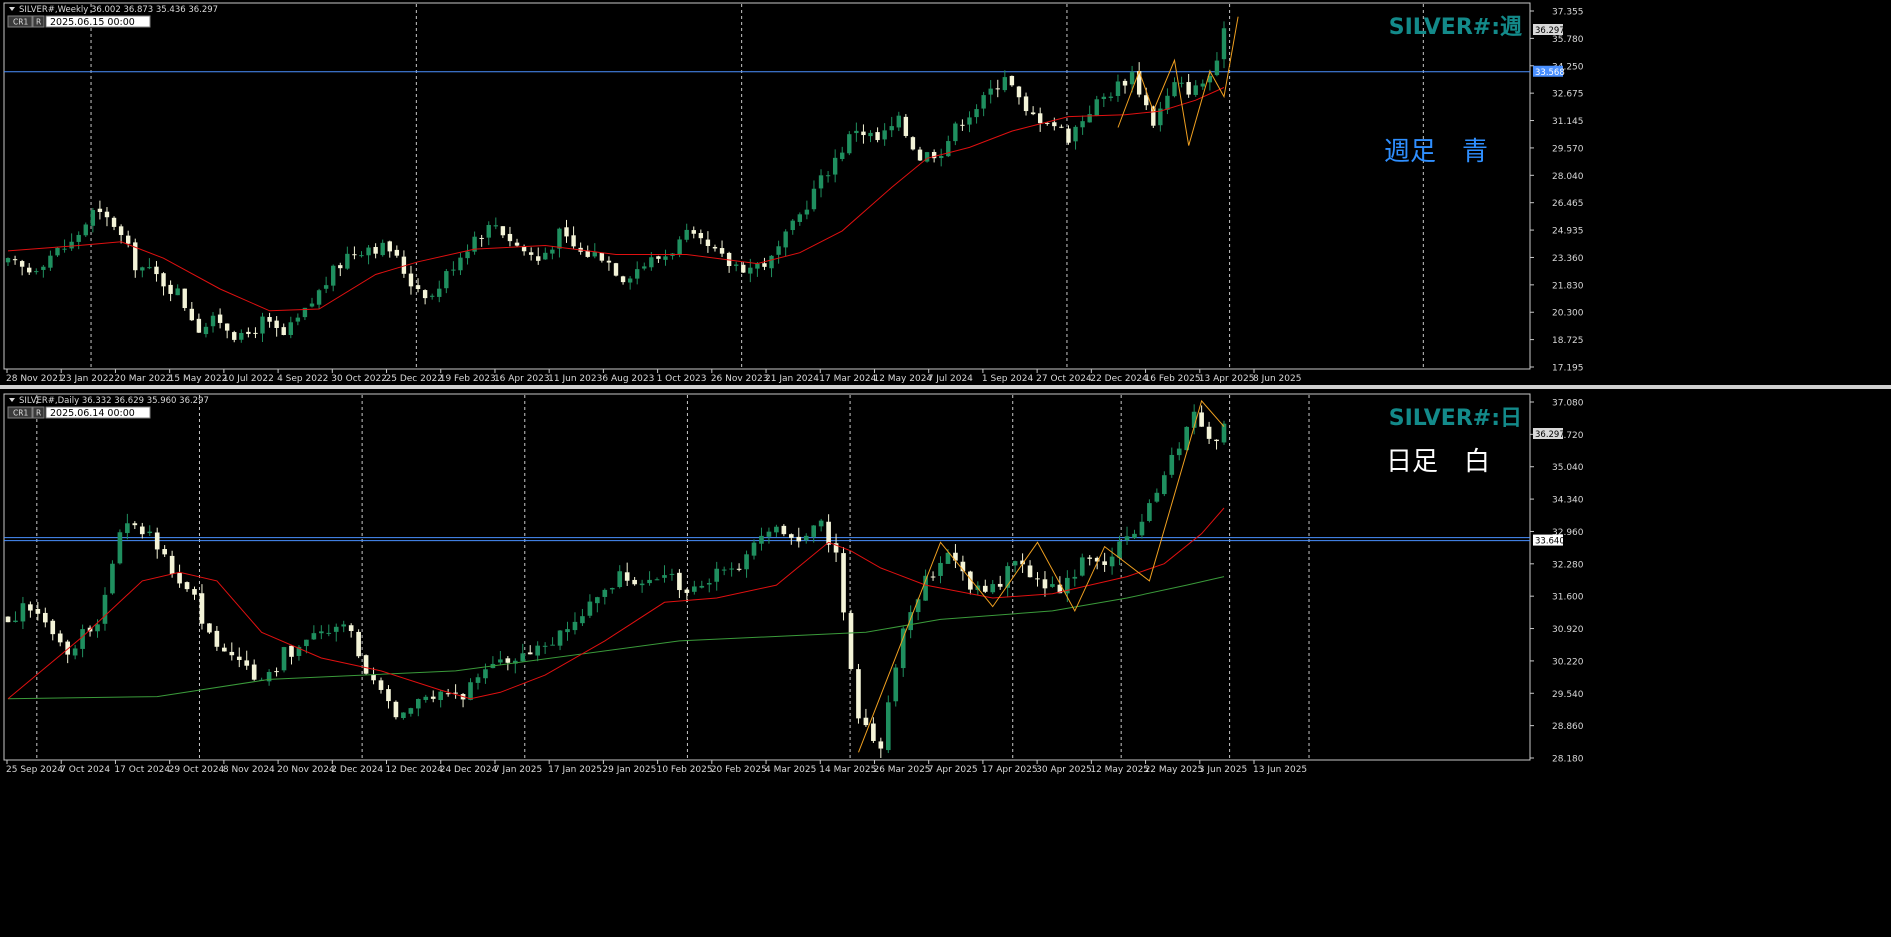 The width and height of the screenshot is (1891, 937). Describe the element at coordinates (1550, 542) in the screenshot. I see `hline-price-label: 33.640` at that location.